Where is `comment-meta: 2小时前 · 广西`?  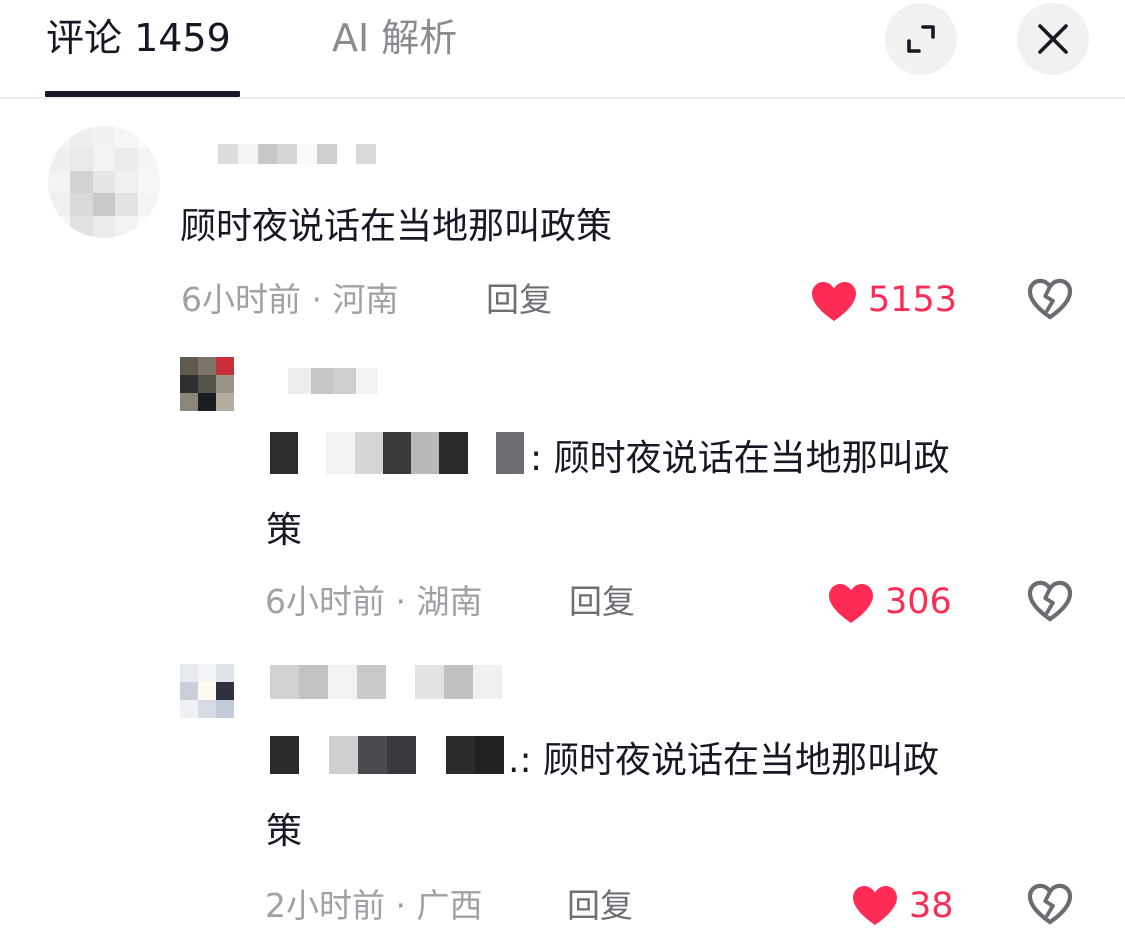 comment-meta: 2小时前 · 广西 is located at coordinates (374, 905).